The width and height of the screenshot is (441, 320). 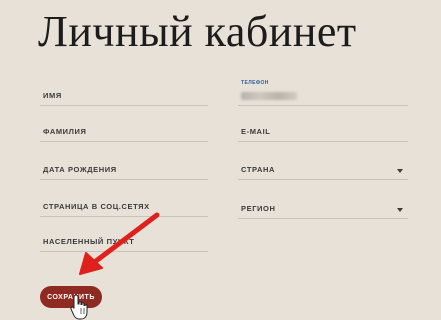 I want to click on annotation-overlay, so click(x=115, y=266).